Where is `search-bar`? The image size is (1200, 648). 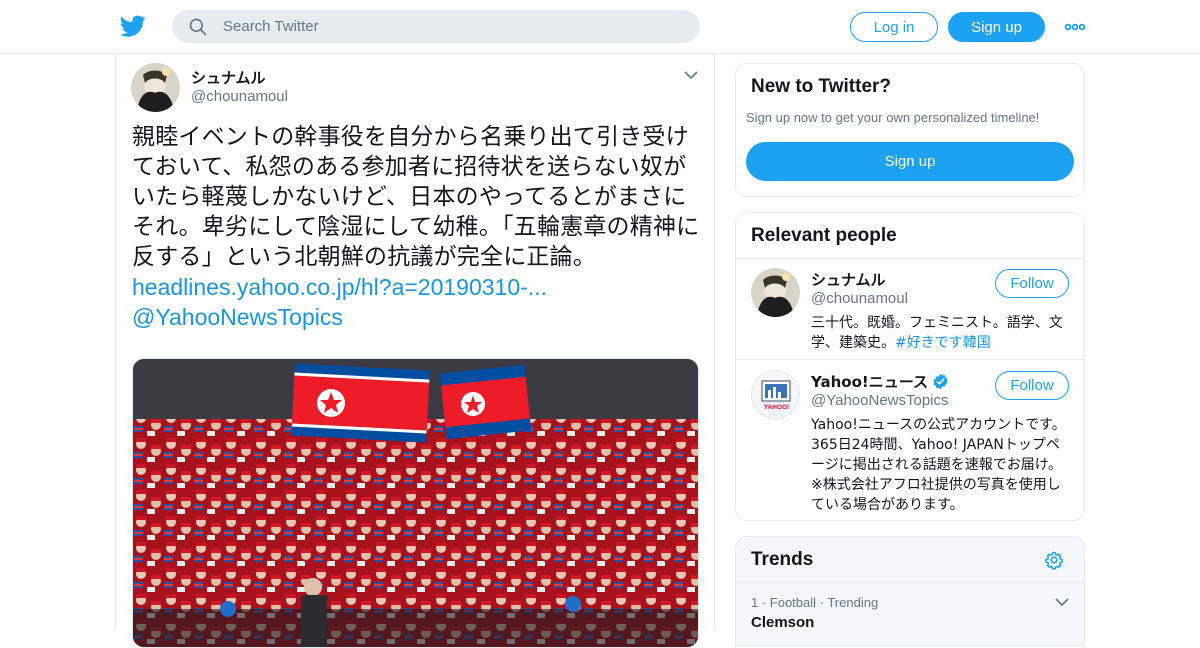 search-bar is located at coordinates (436, 26).